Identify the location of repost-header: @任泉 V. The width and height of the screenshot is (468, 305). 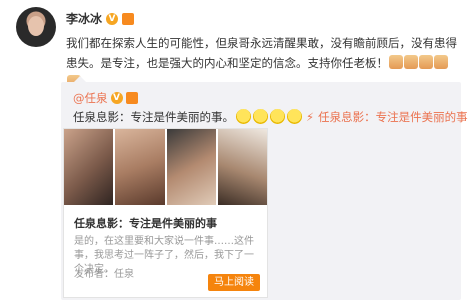
(105, 98).